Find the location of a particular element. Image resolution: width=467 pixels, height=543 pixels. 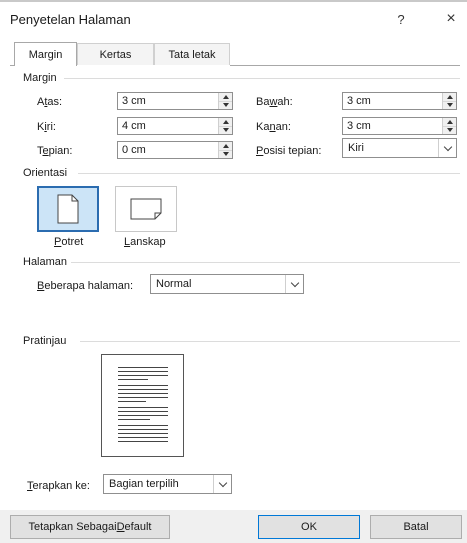

lanskap-button is located at coordinates (146, 209).